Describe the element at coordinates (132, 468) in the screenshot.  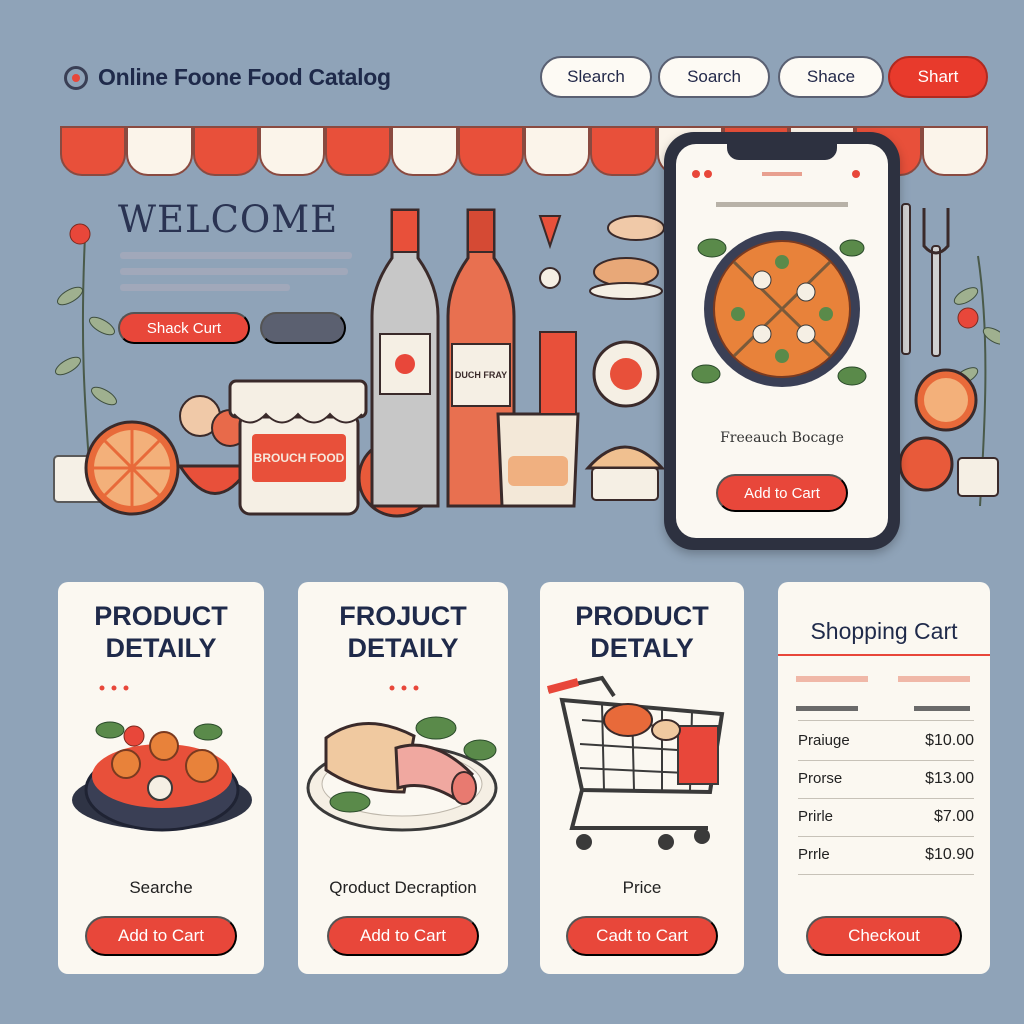
I see `orange-slice-icon` at that location.